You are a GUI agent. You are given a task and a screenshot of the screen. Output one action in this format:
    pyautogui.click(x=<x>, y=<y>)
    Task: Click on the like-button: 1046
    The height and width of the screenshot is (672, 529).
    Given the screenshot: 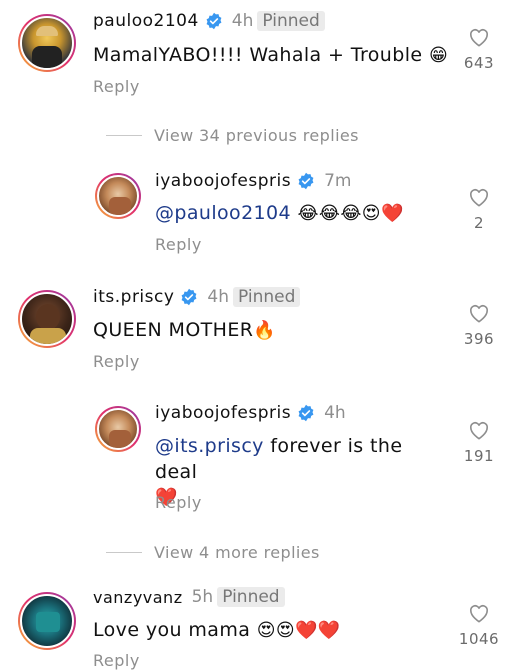 What is the action you would take?
    pyautogui.click(x=479, y=625)
    